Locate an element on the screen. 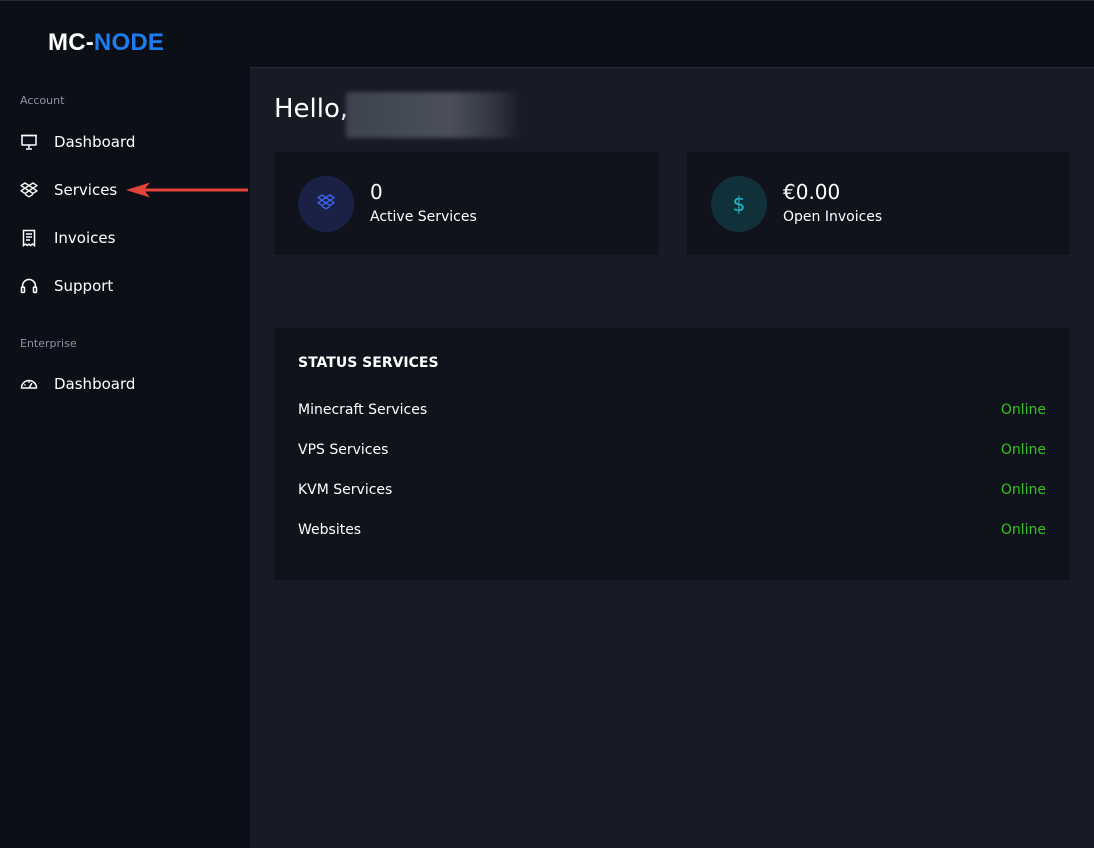  sidebar-item-invoices: Invoices is located at coordinates (125, 238).